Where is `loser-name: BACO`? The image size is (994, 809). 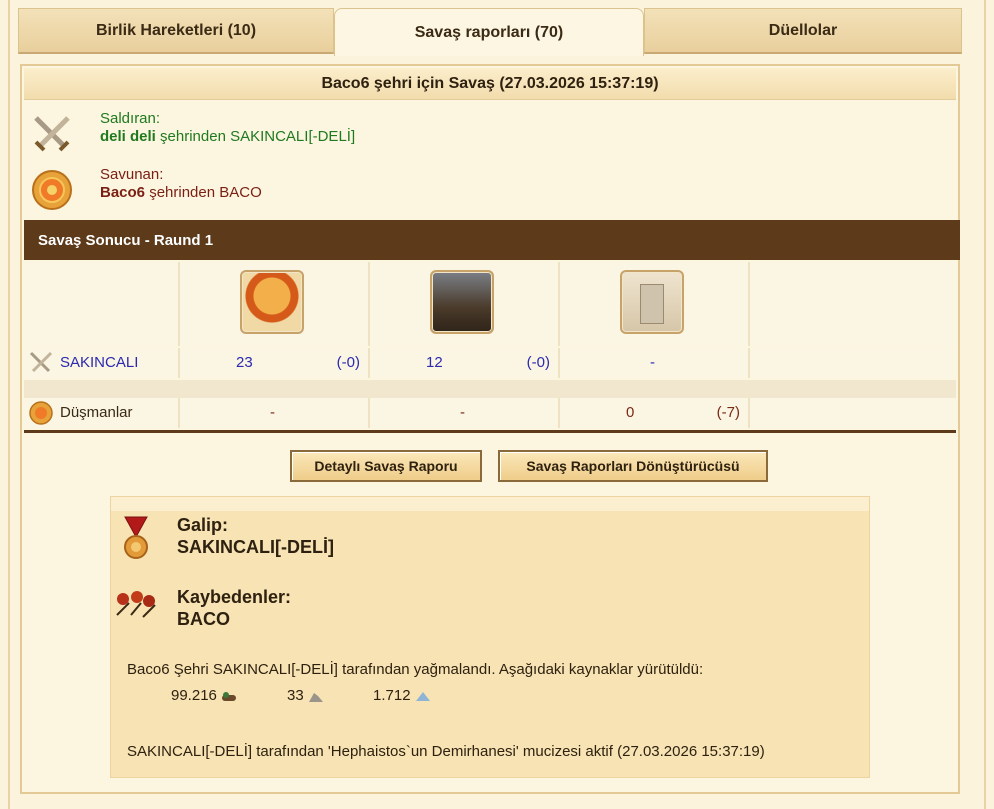 loser-name: BACO is located at coordinates (203, 619).